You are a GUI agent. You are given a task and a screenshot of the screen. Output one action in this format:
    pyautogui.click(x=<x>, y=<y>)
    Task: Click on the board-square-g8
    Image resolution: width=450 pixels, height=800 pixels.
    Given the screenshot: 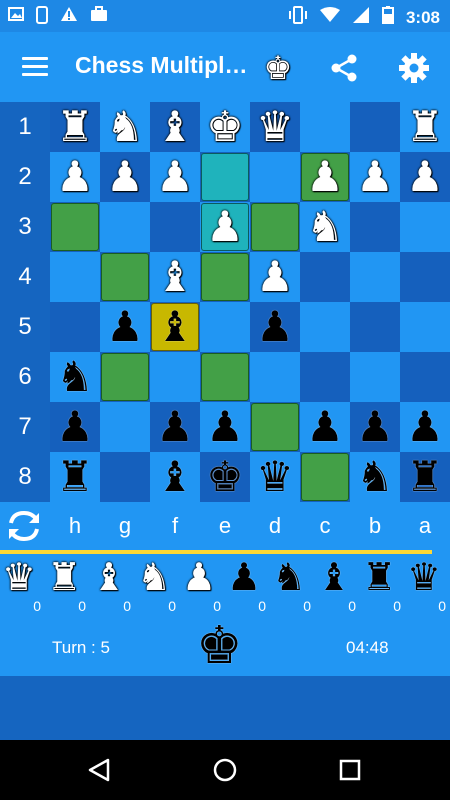 What is the action you would take?
    pyautogui.click(x=125, y=477)
    